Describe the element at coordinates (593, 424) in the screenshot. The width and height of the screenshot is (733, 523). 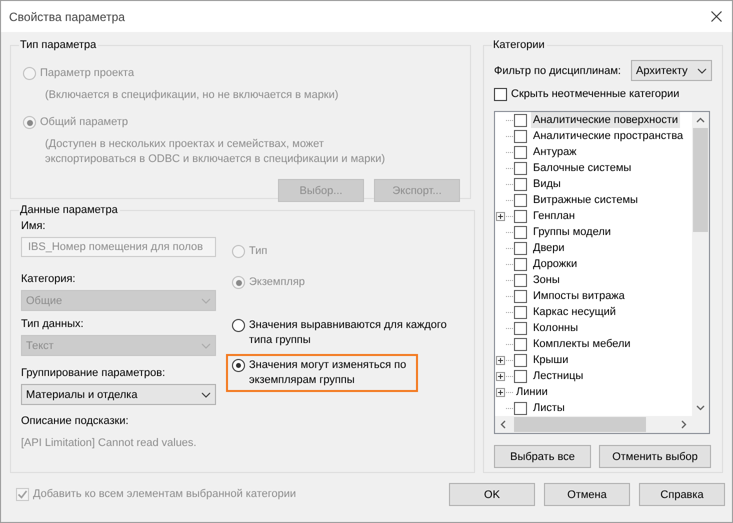
I see `horizontal-scrollbar` at that location.